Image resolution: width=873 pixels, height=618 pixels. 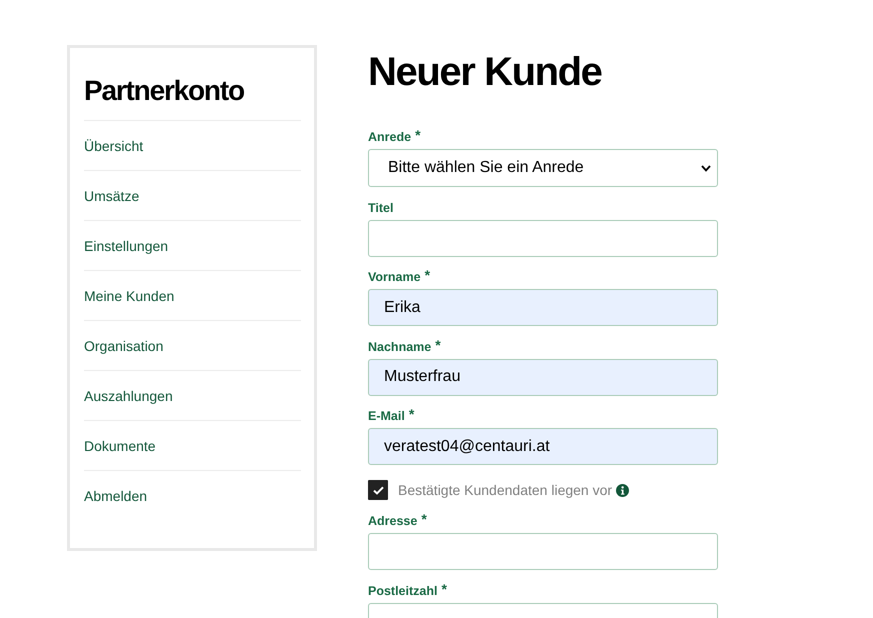 What do you see at coordinates (391, 416) in the screenshot?
I see `field-label: E-Mail *` at bounding box center [391, 416].